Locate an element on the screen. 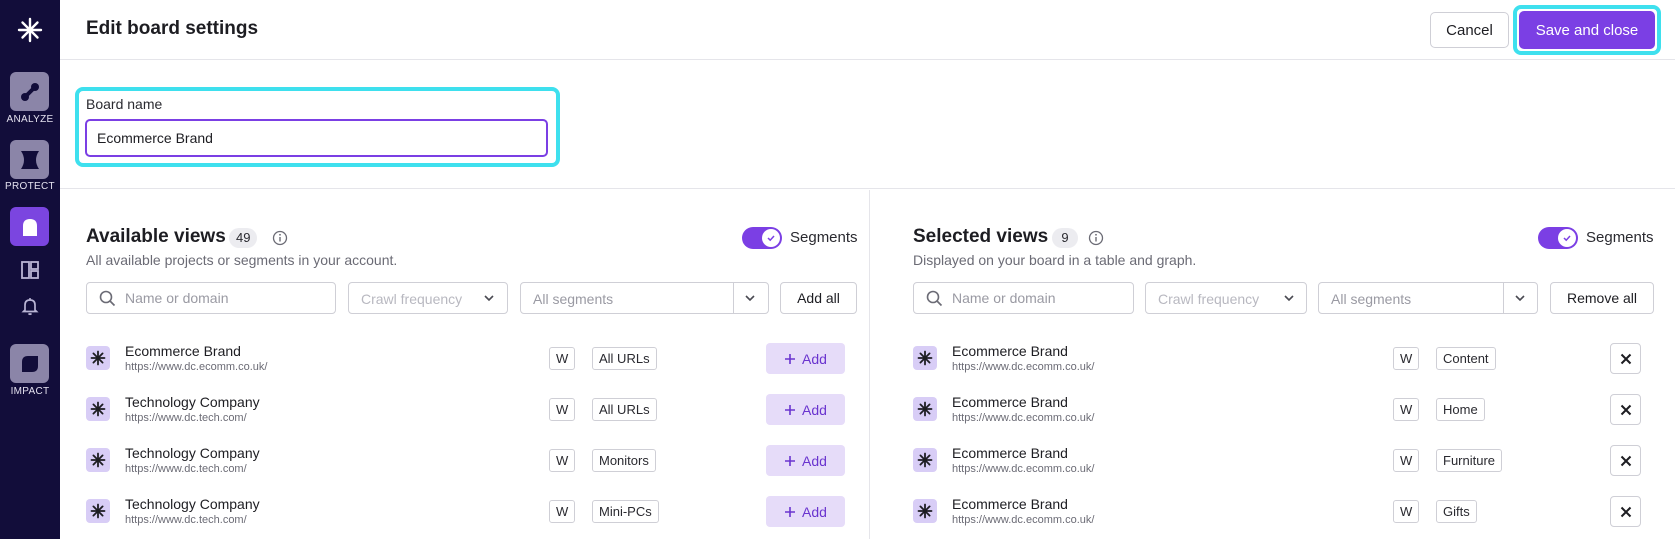 This screenshot has height=539, width=1675. selected-segments-select: All segments is located at coordinates (1428, 298).